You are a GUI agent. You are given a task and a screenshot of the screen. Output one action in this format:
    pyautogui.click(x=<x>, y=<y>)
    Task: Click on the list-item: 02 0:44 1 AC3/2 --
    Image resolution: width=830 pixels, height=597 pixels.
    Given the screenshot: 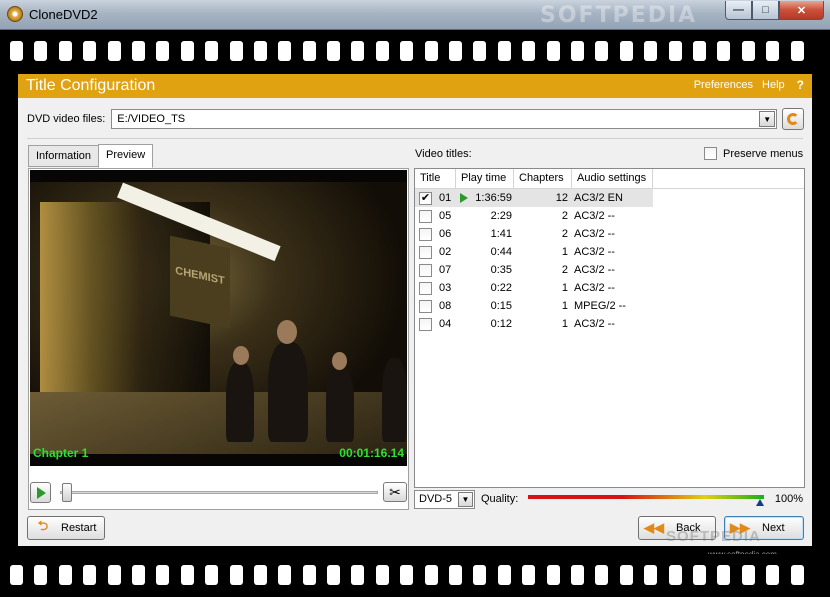 What is the action you would take?
    pyautogui.click(x=609, y=252)
    